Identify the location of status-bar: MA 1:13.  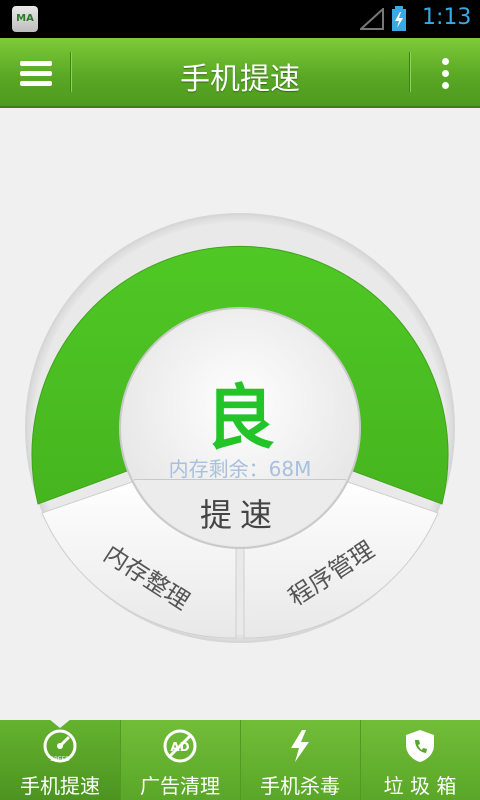
(240, 19).